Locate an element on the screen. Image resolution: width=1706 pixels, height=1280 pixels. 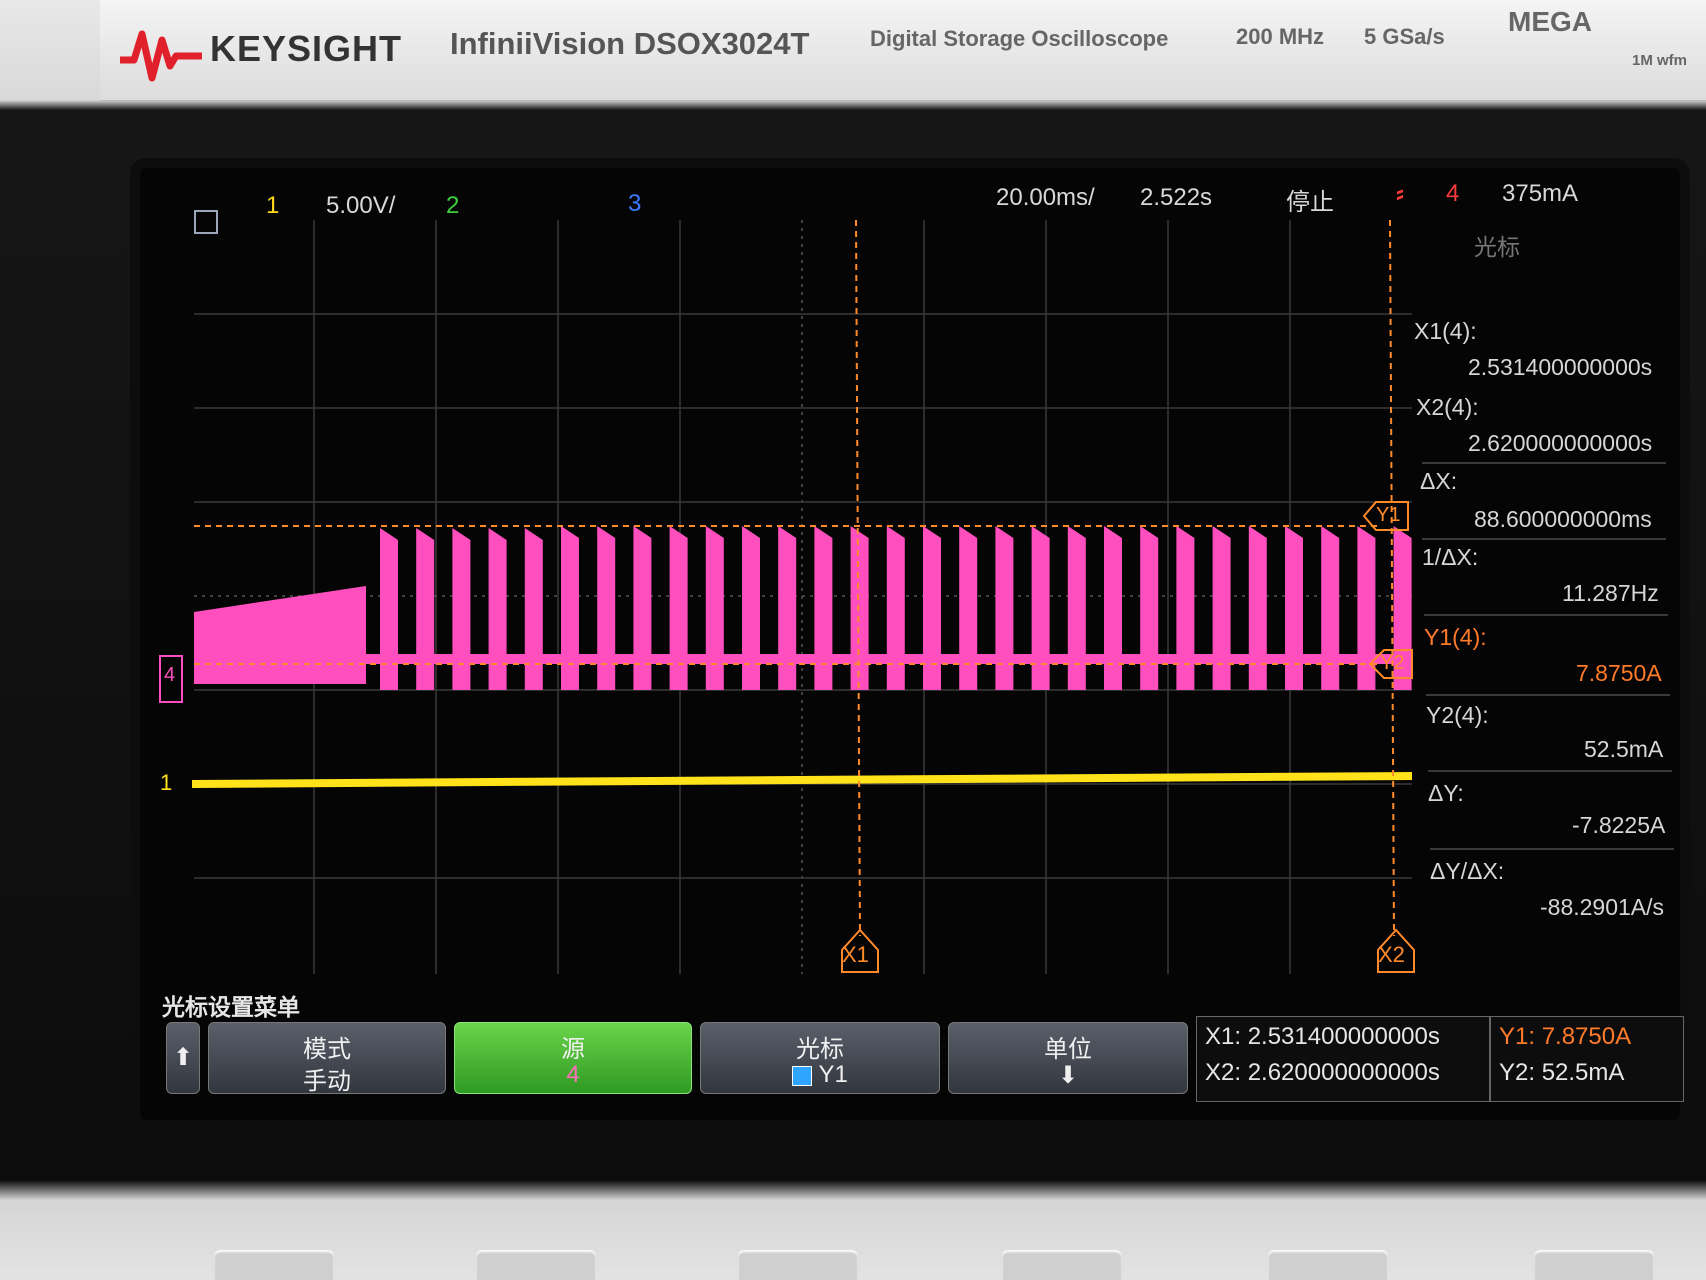
mode-value: 手动 is located at coordinates (327, 1081).